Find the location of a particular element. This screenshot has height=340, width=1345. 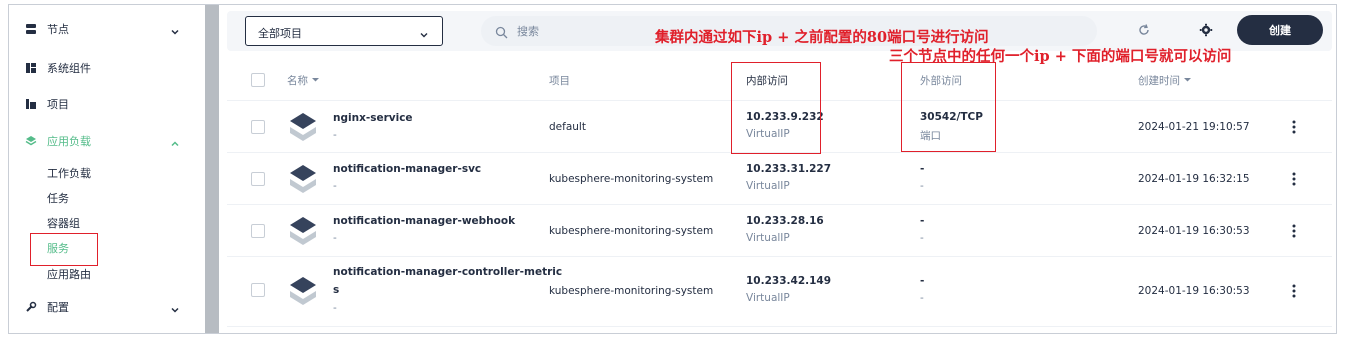

external-port: 30542/TCP is located at coordinates (951, 117).